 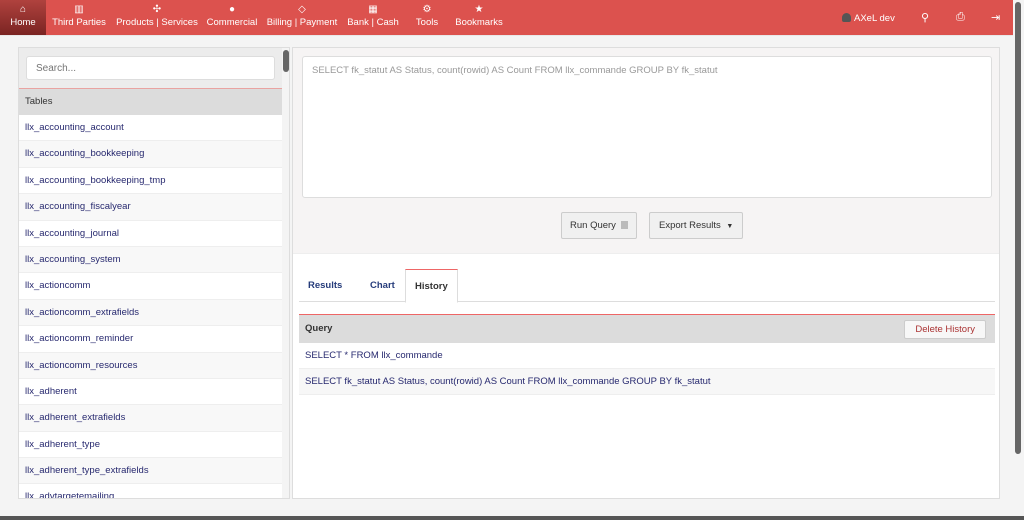 I want to click on tab-chart: Chart, so click(x=382, y=285).